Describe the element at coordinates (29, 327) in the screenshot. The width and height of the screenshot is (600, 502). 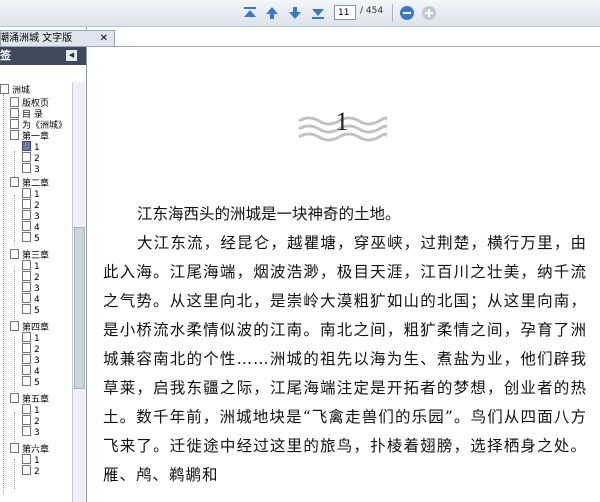
I see `tree-item-chapter-4: 第四章` at that location.